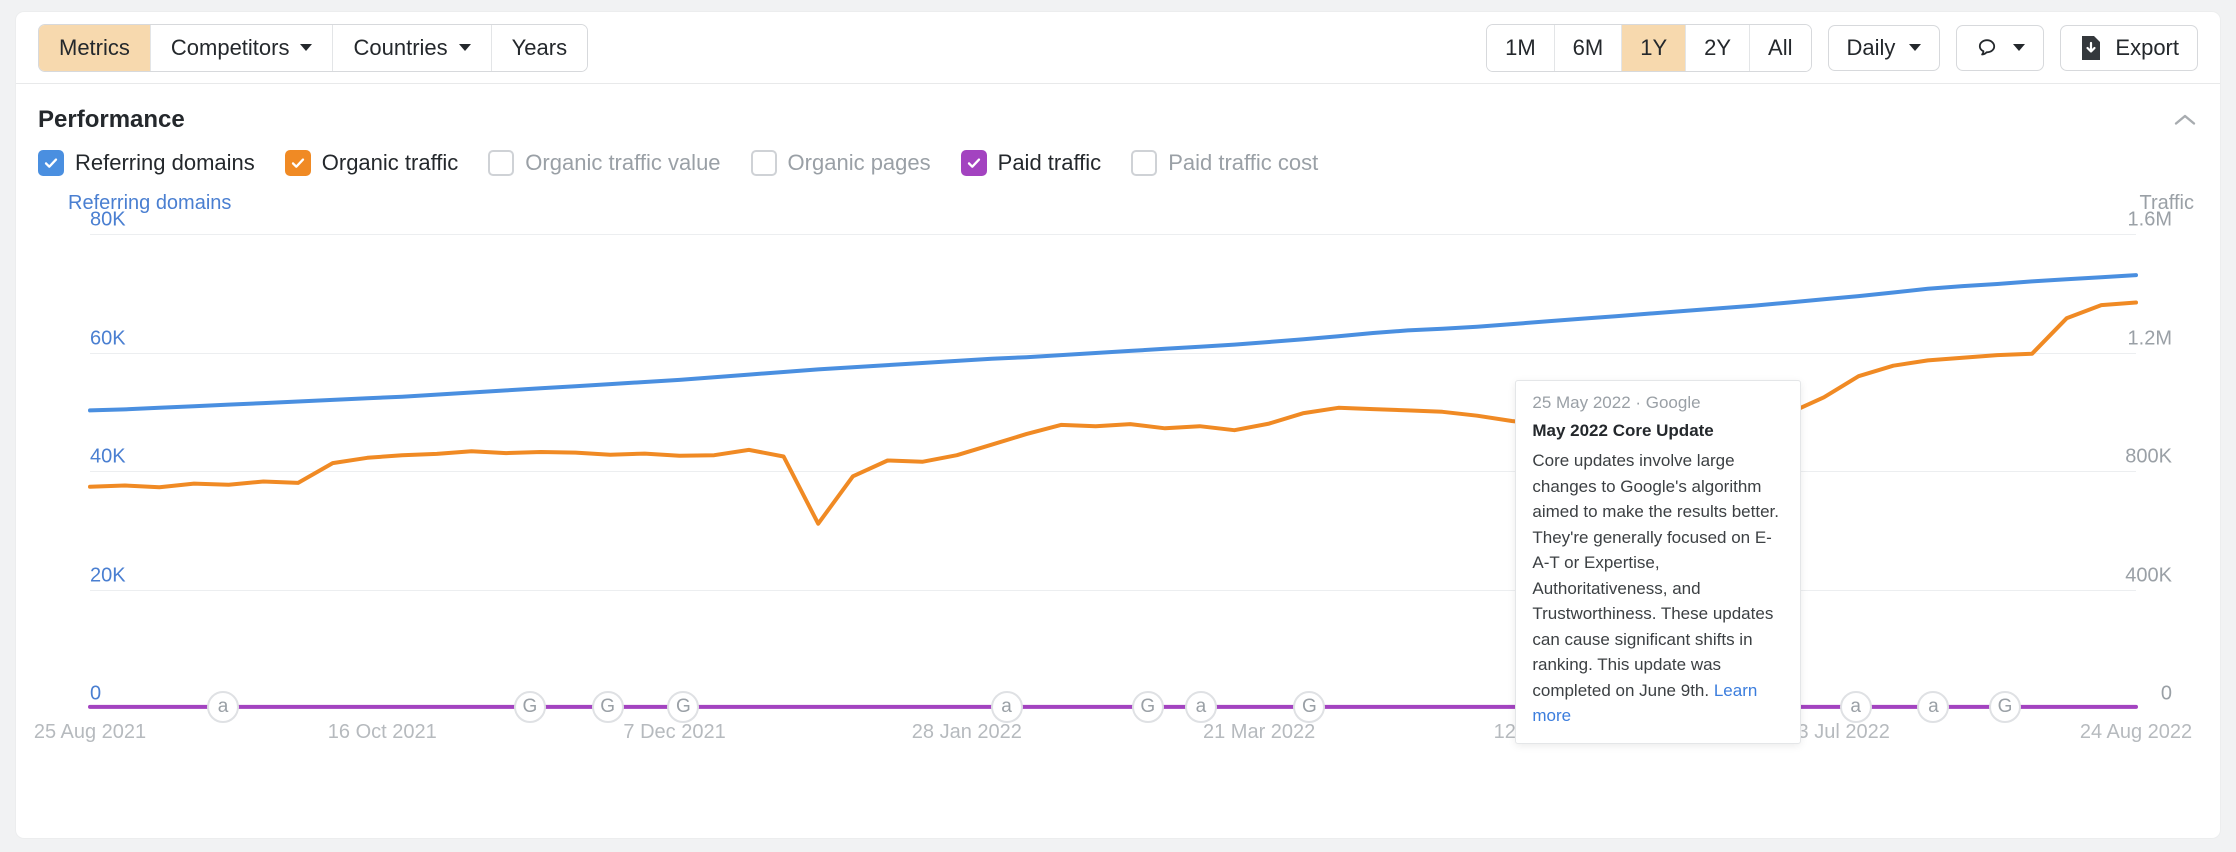 This screenshot has width=2236, height=852. Describe the element at coordinates (400, 47) in the screenshot. I see `tab-countries-label: Countries` at that location.